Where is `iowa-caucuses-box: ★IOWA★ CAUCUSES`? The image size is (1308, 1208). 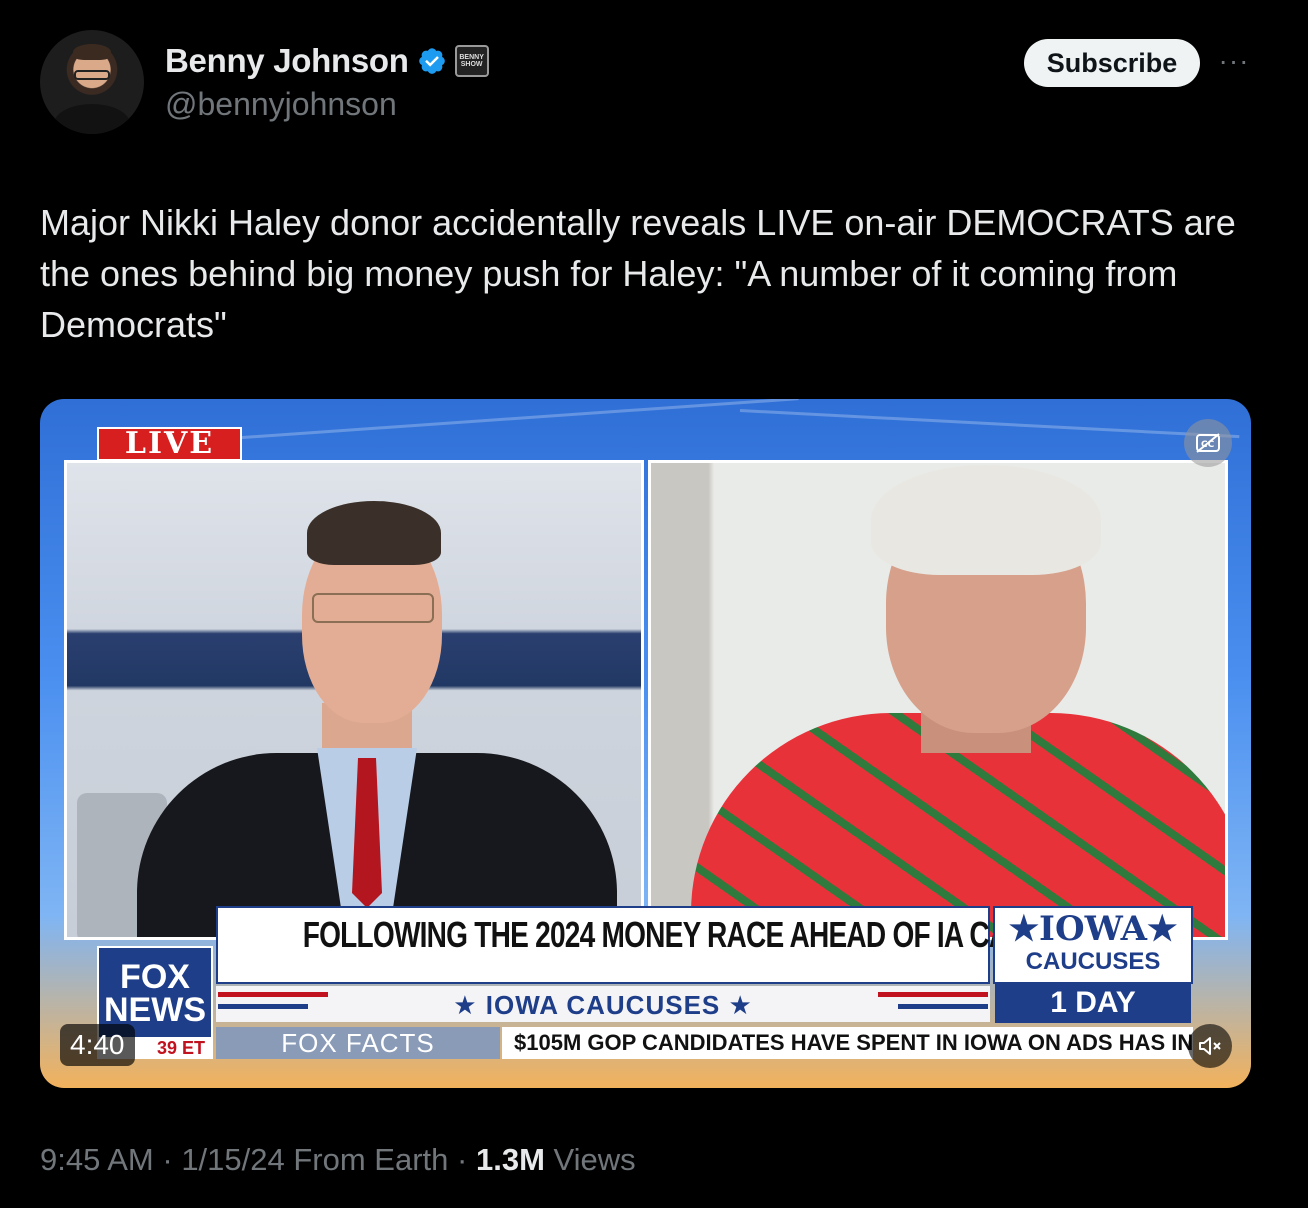 iowa-caucuses-box: ★IOWA★ CAUCUSES is located at coordinates (1093, 945).